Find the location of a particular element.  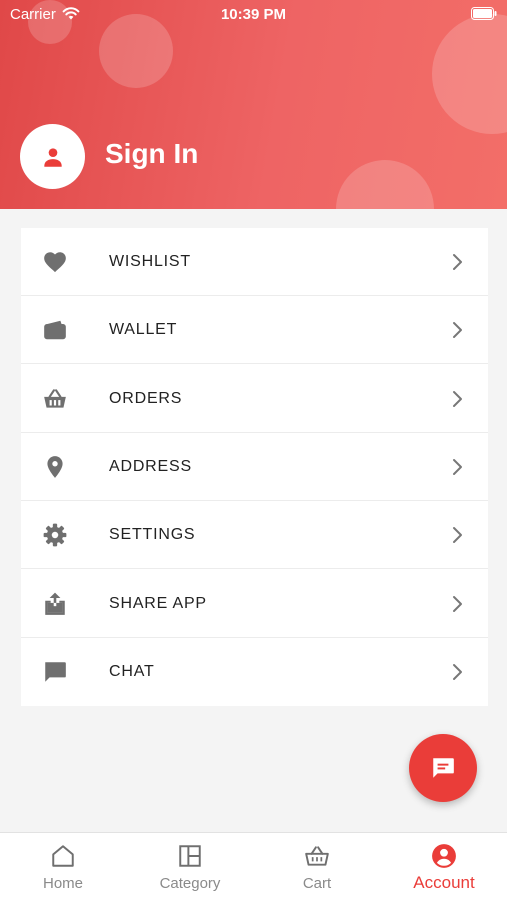

chat-fab-button is located at coordinates (443, 768).